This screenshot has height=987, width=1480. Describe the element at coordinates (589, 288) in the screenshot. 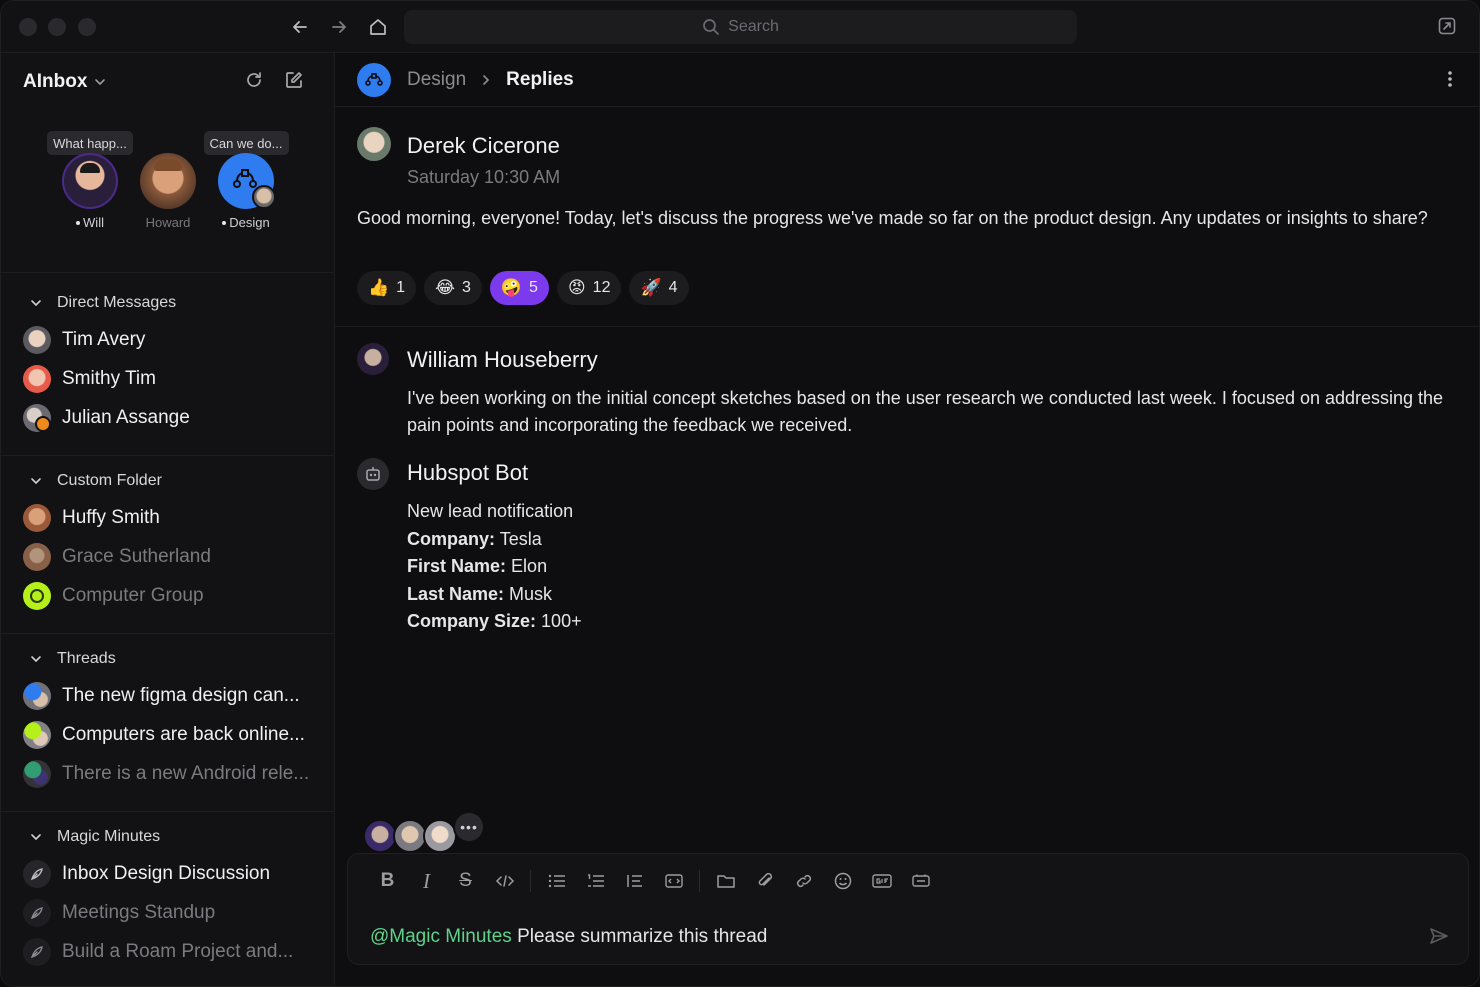

I see `reaction-angry: 😡 12` at that location.